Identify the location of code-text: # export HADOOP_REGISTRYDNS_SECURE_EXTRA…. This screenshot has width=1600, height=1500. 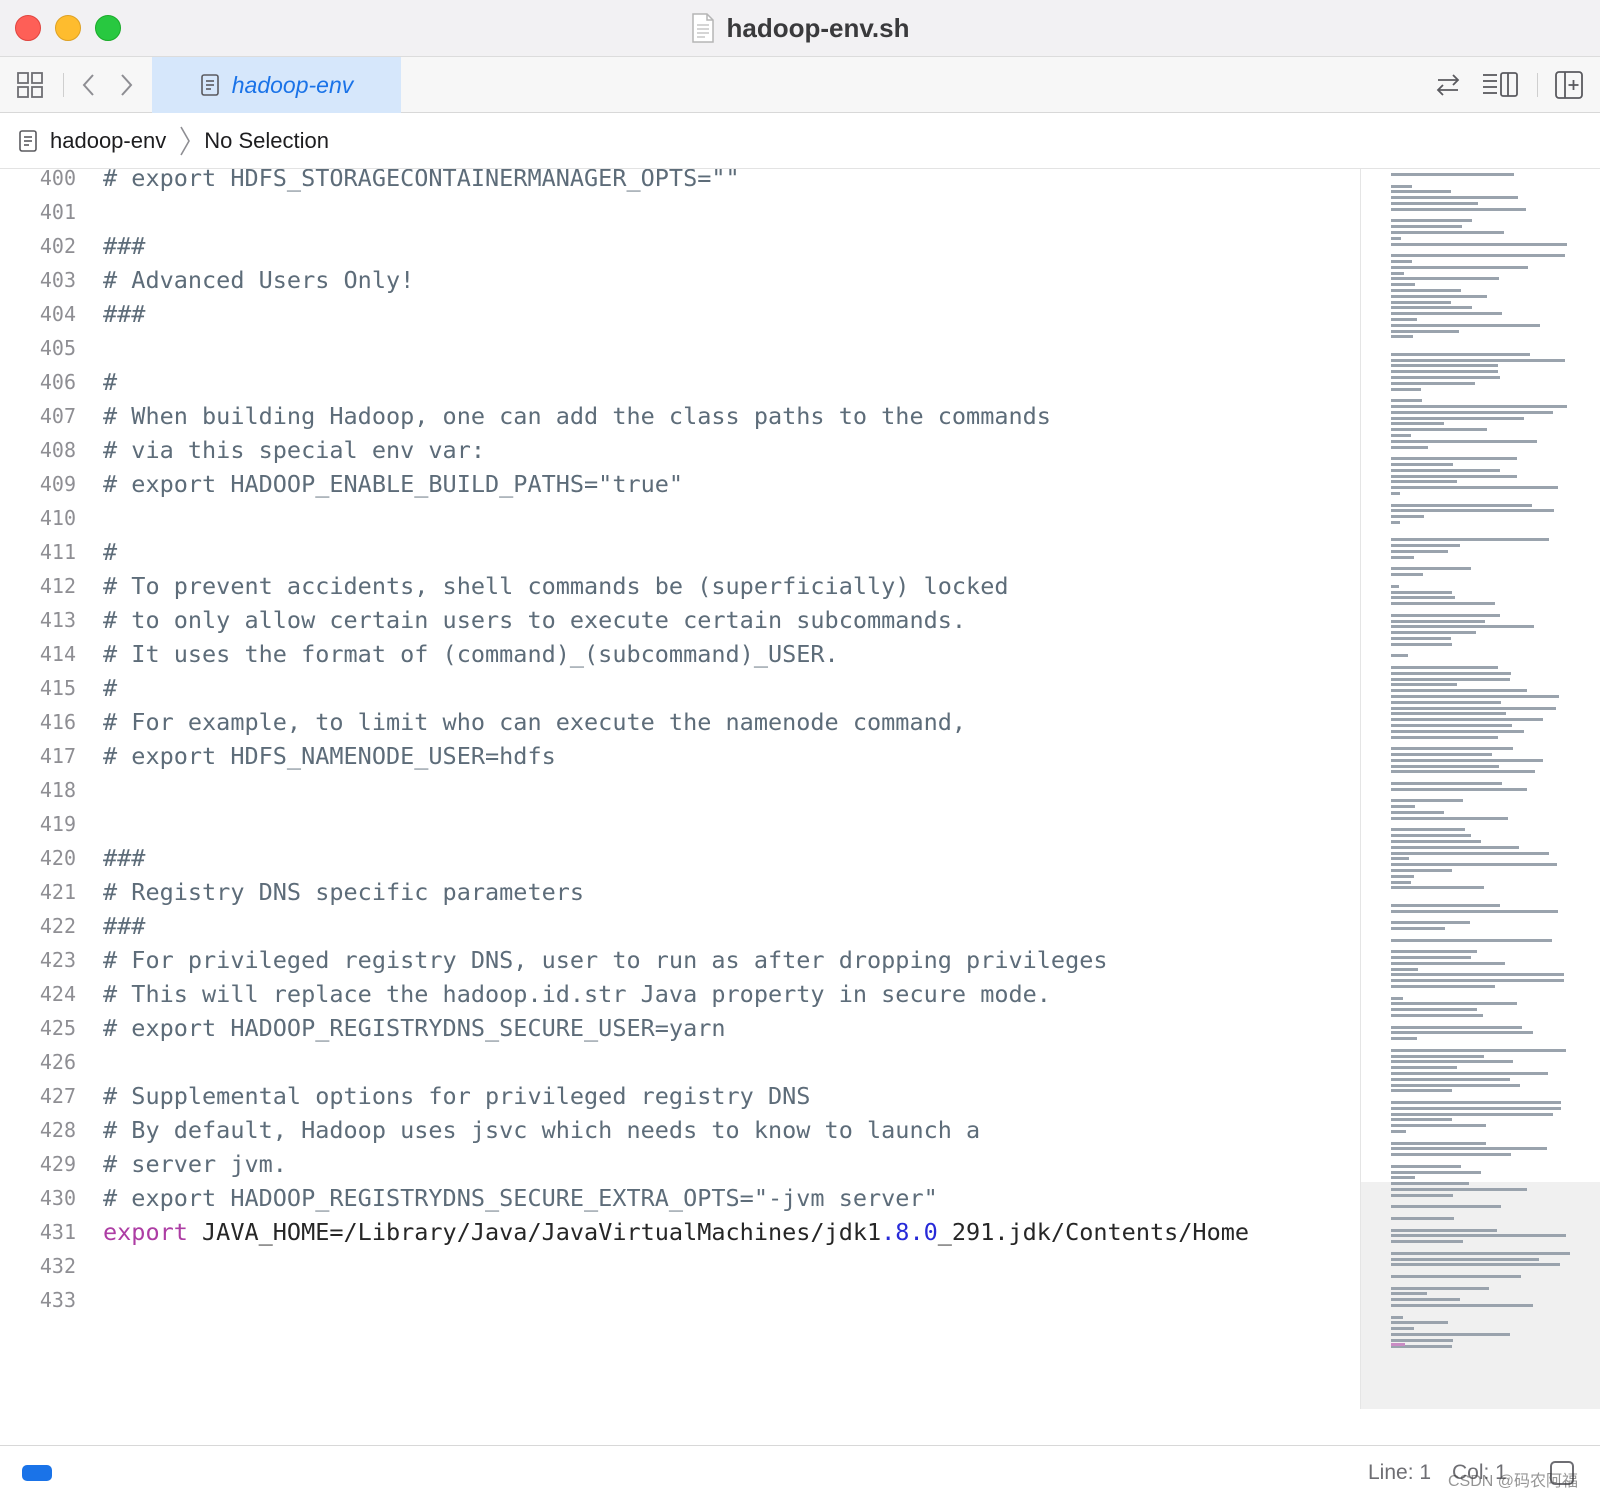
(520, 1198).